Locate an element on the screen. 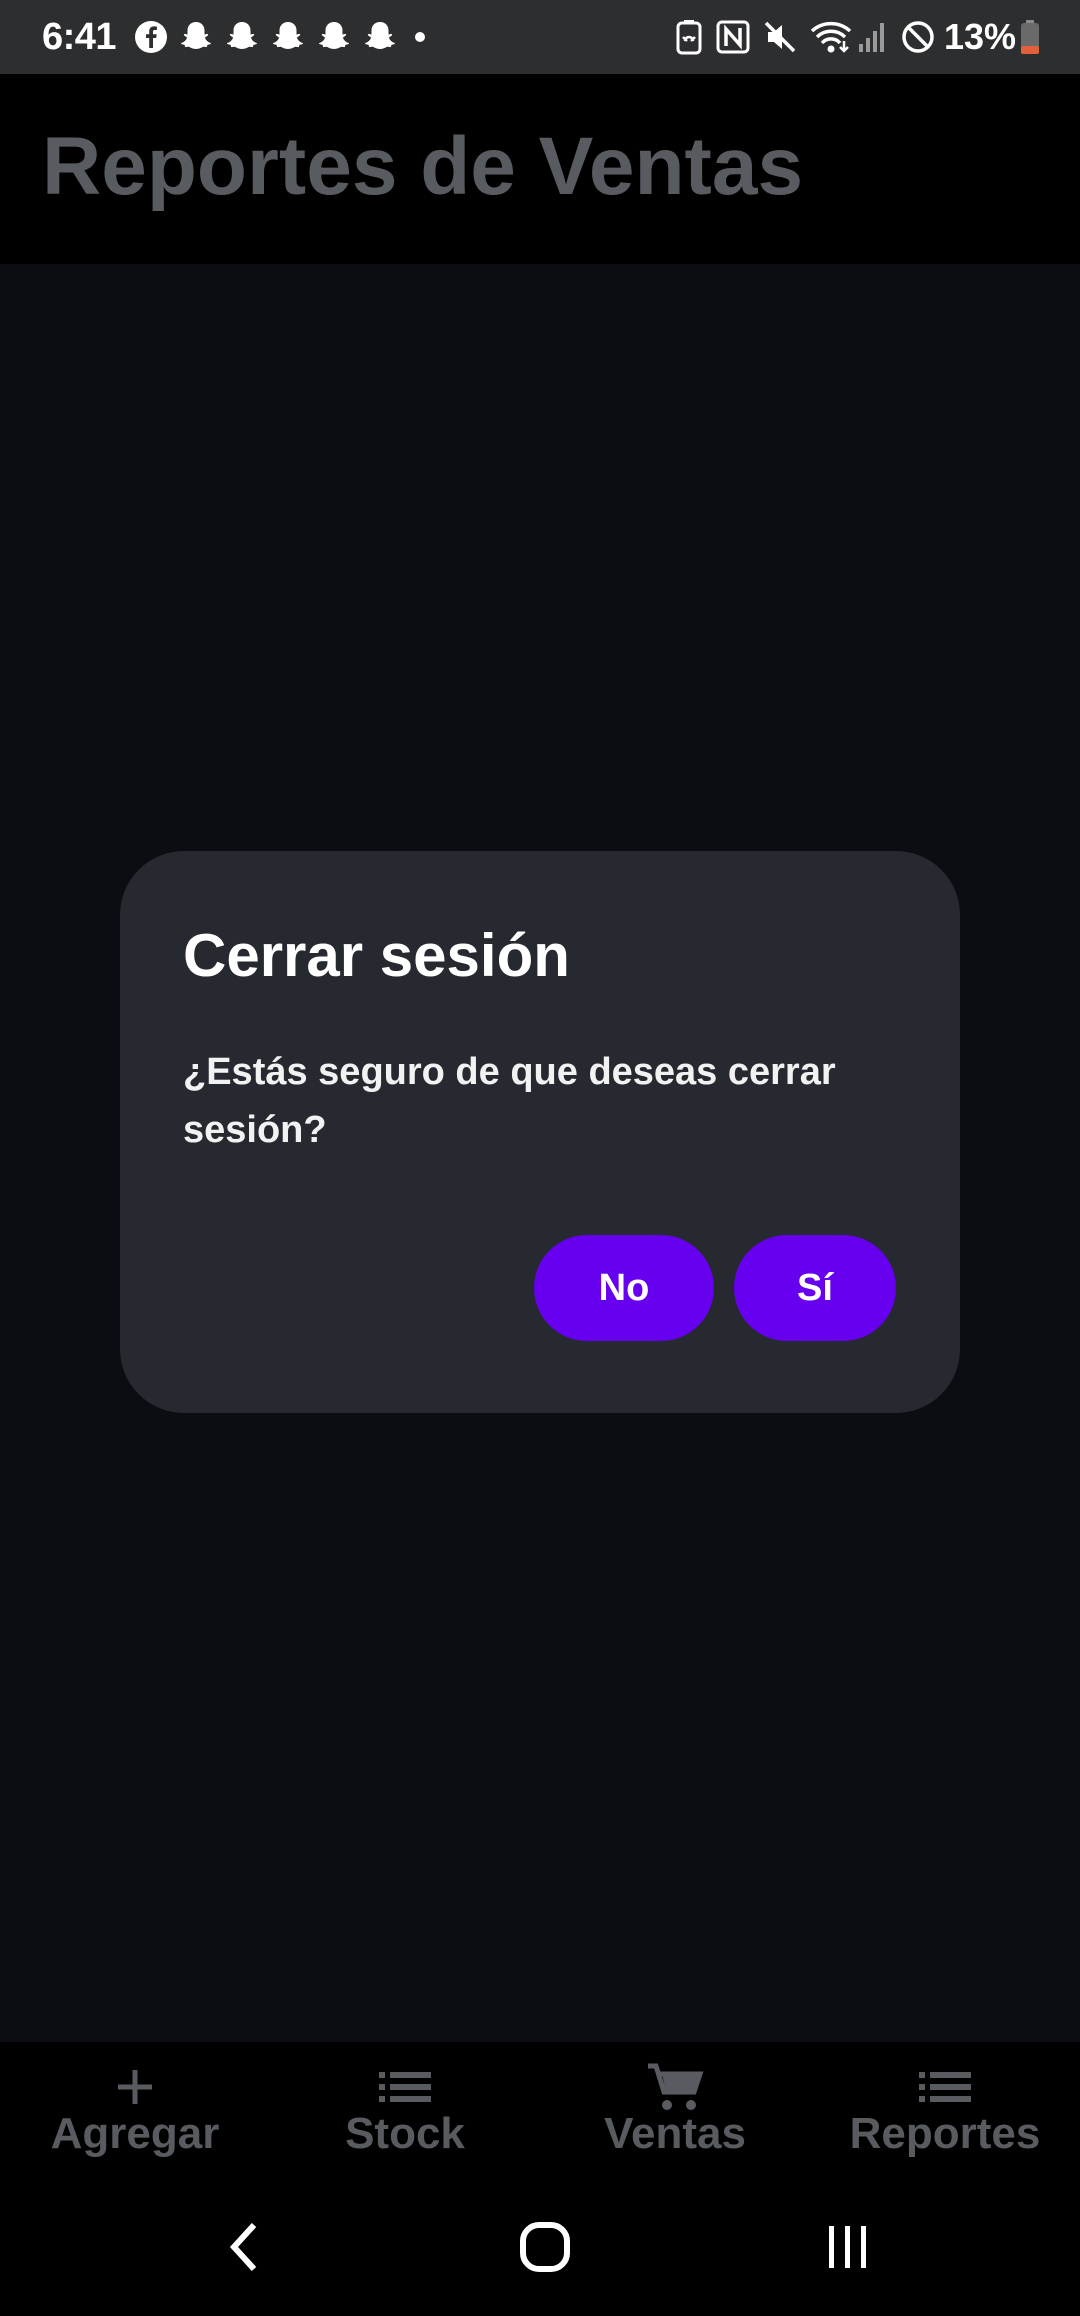  do-not-disturb-icon is located at coordinates (918, 37).